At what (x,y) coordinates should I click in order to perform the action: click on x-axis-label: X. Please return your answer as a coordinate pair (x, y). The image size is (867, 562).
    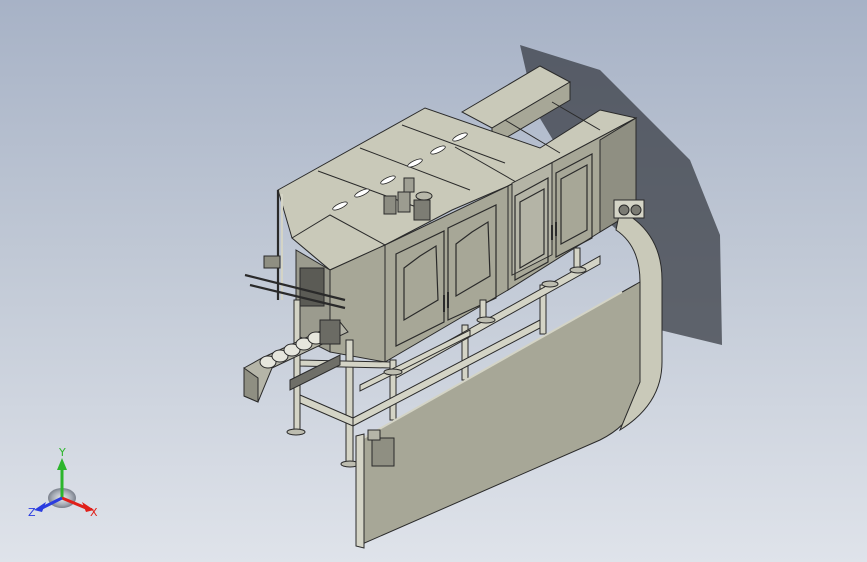
    Looking at the image, I should click on (94, 512).